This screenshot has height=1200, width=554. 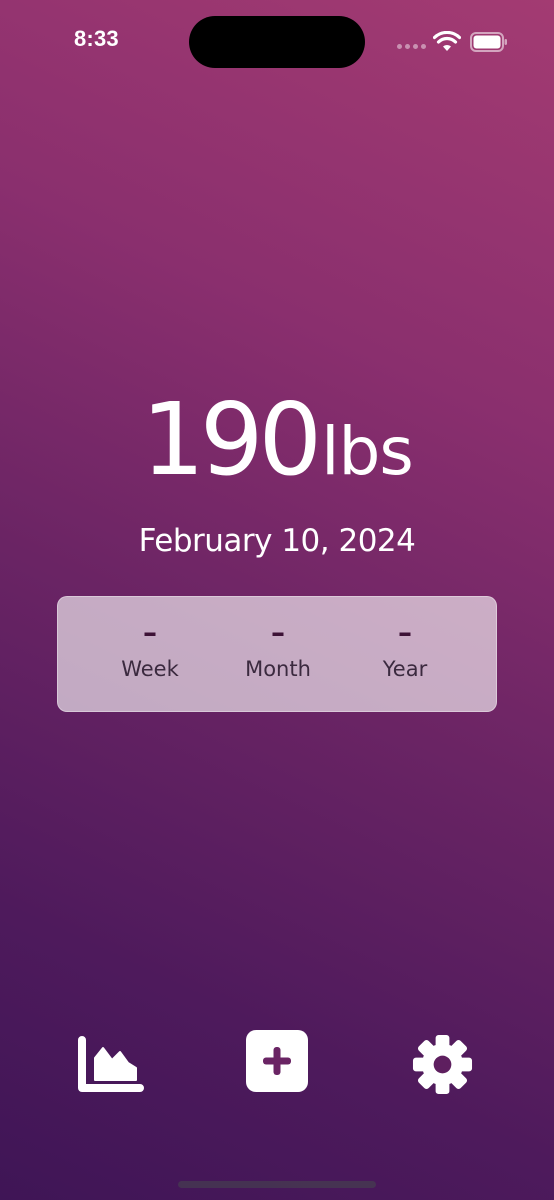 What do you see at coordinates (405, 632) in the screenshot?
I see `stat-year-value: –` at bounding box center [405, 632].